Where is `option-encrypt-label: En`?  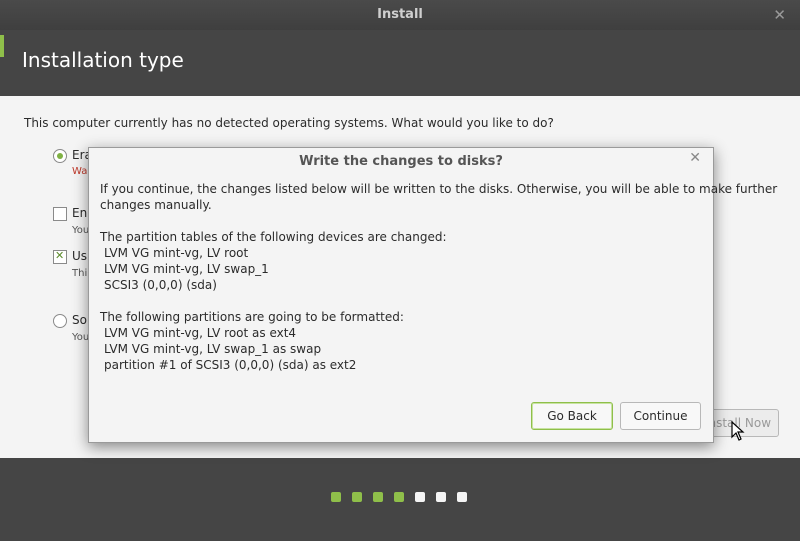
option-encrypt-label: En is located at coordinates (80, 213).